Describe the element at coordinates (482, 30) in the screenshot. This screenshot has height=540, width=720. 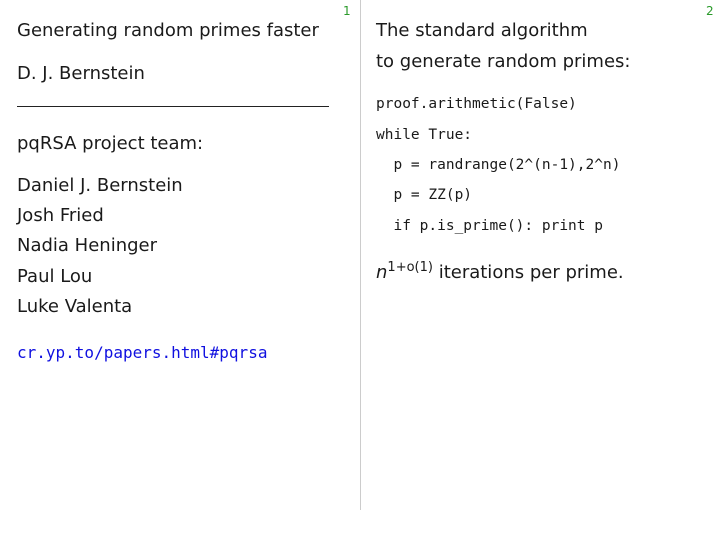
I see `heading-line-1: The standard algorithm` at that location.